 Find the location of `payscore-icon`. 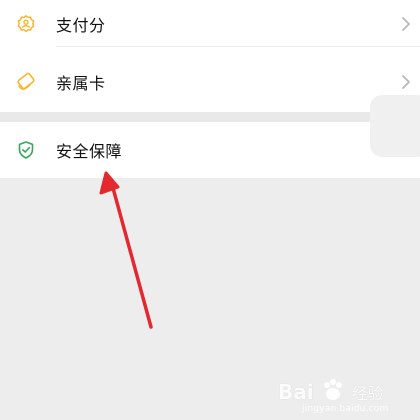

payscore-icon is located at coordinates (26, 24).